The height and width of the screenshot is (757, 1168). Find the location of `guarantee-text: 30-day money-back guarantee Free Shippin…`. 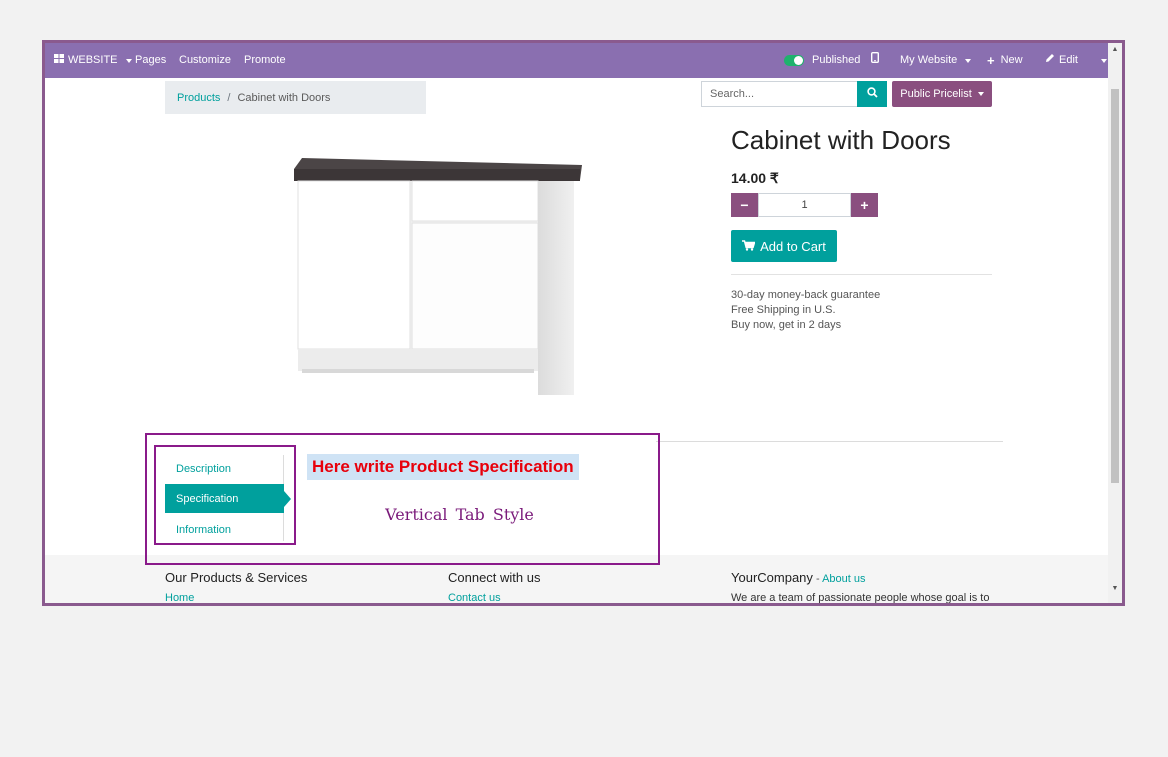

guarantee-text: 30-day money-back guarantee Free Shippin… is located at coordinates (805, 310).